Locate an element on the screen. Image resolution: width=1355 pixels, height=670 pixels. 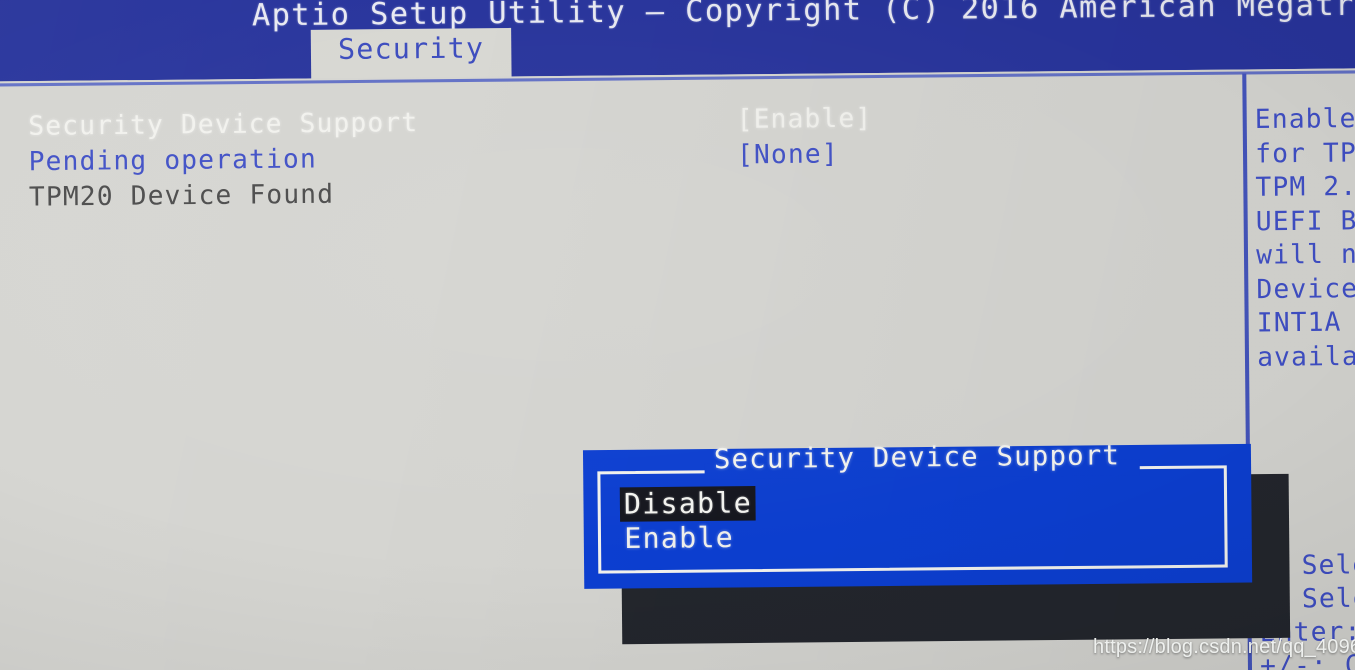
help-line: INT1A I is located at coordinates (1305, 323).